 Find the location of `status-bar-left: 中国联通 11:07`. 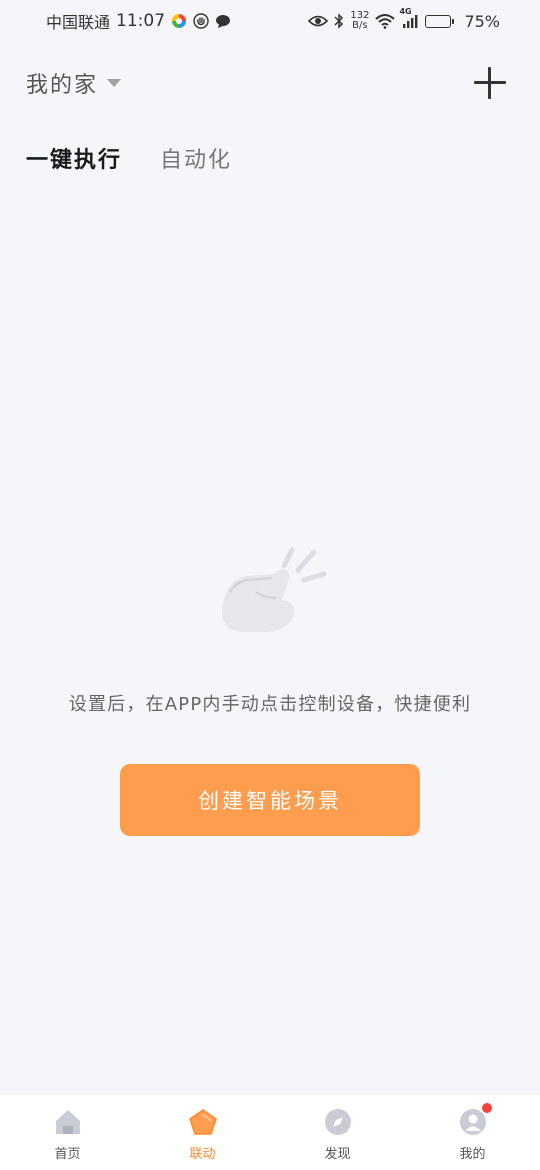

status-bar-left: 中国联通 11:07 is located at coordinates (138, 21).